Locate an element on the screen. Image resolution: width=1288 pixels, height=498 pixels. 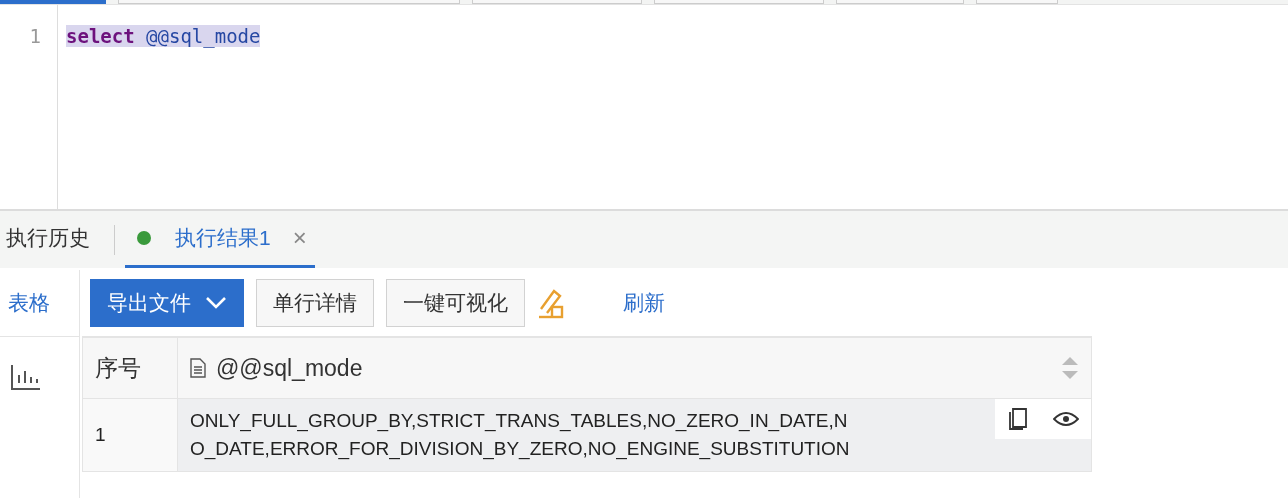
result-tab: 执行历史 is located at coordinates (53, 239).